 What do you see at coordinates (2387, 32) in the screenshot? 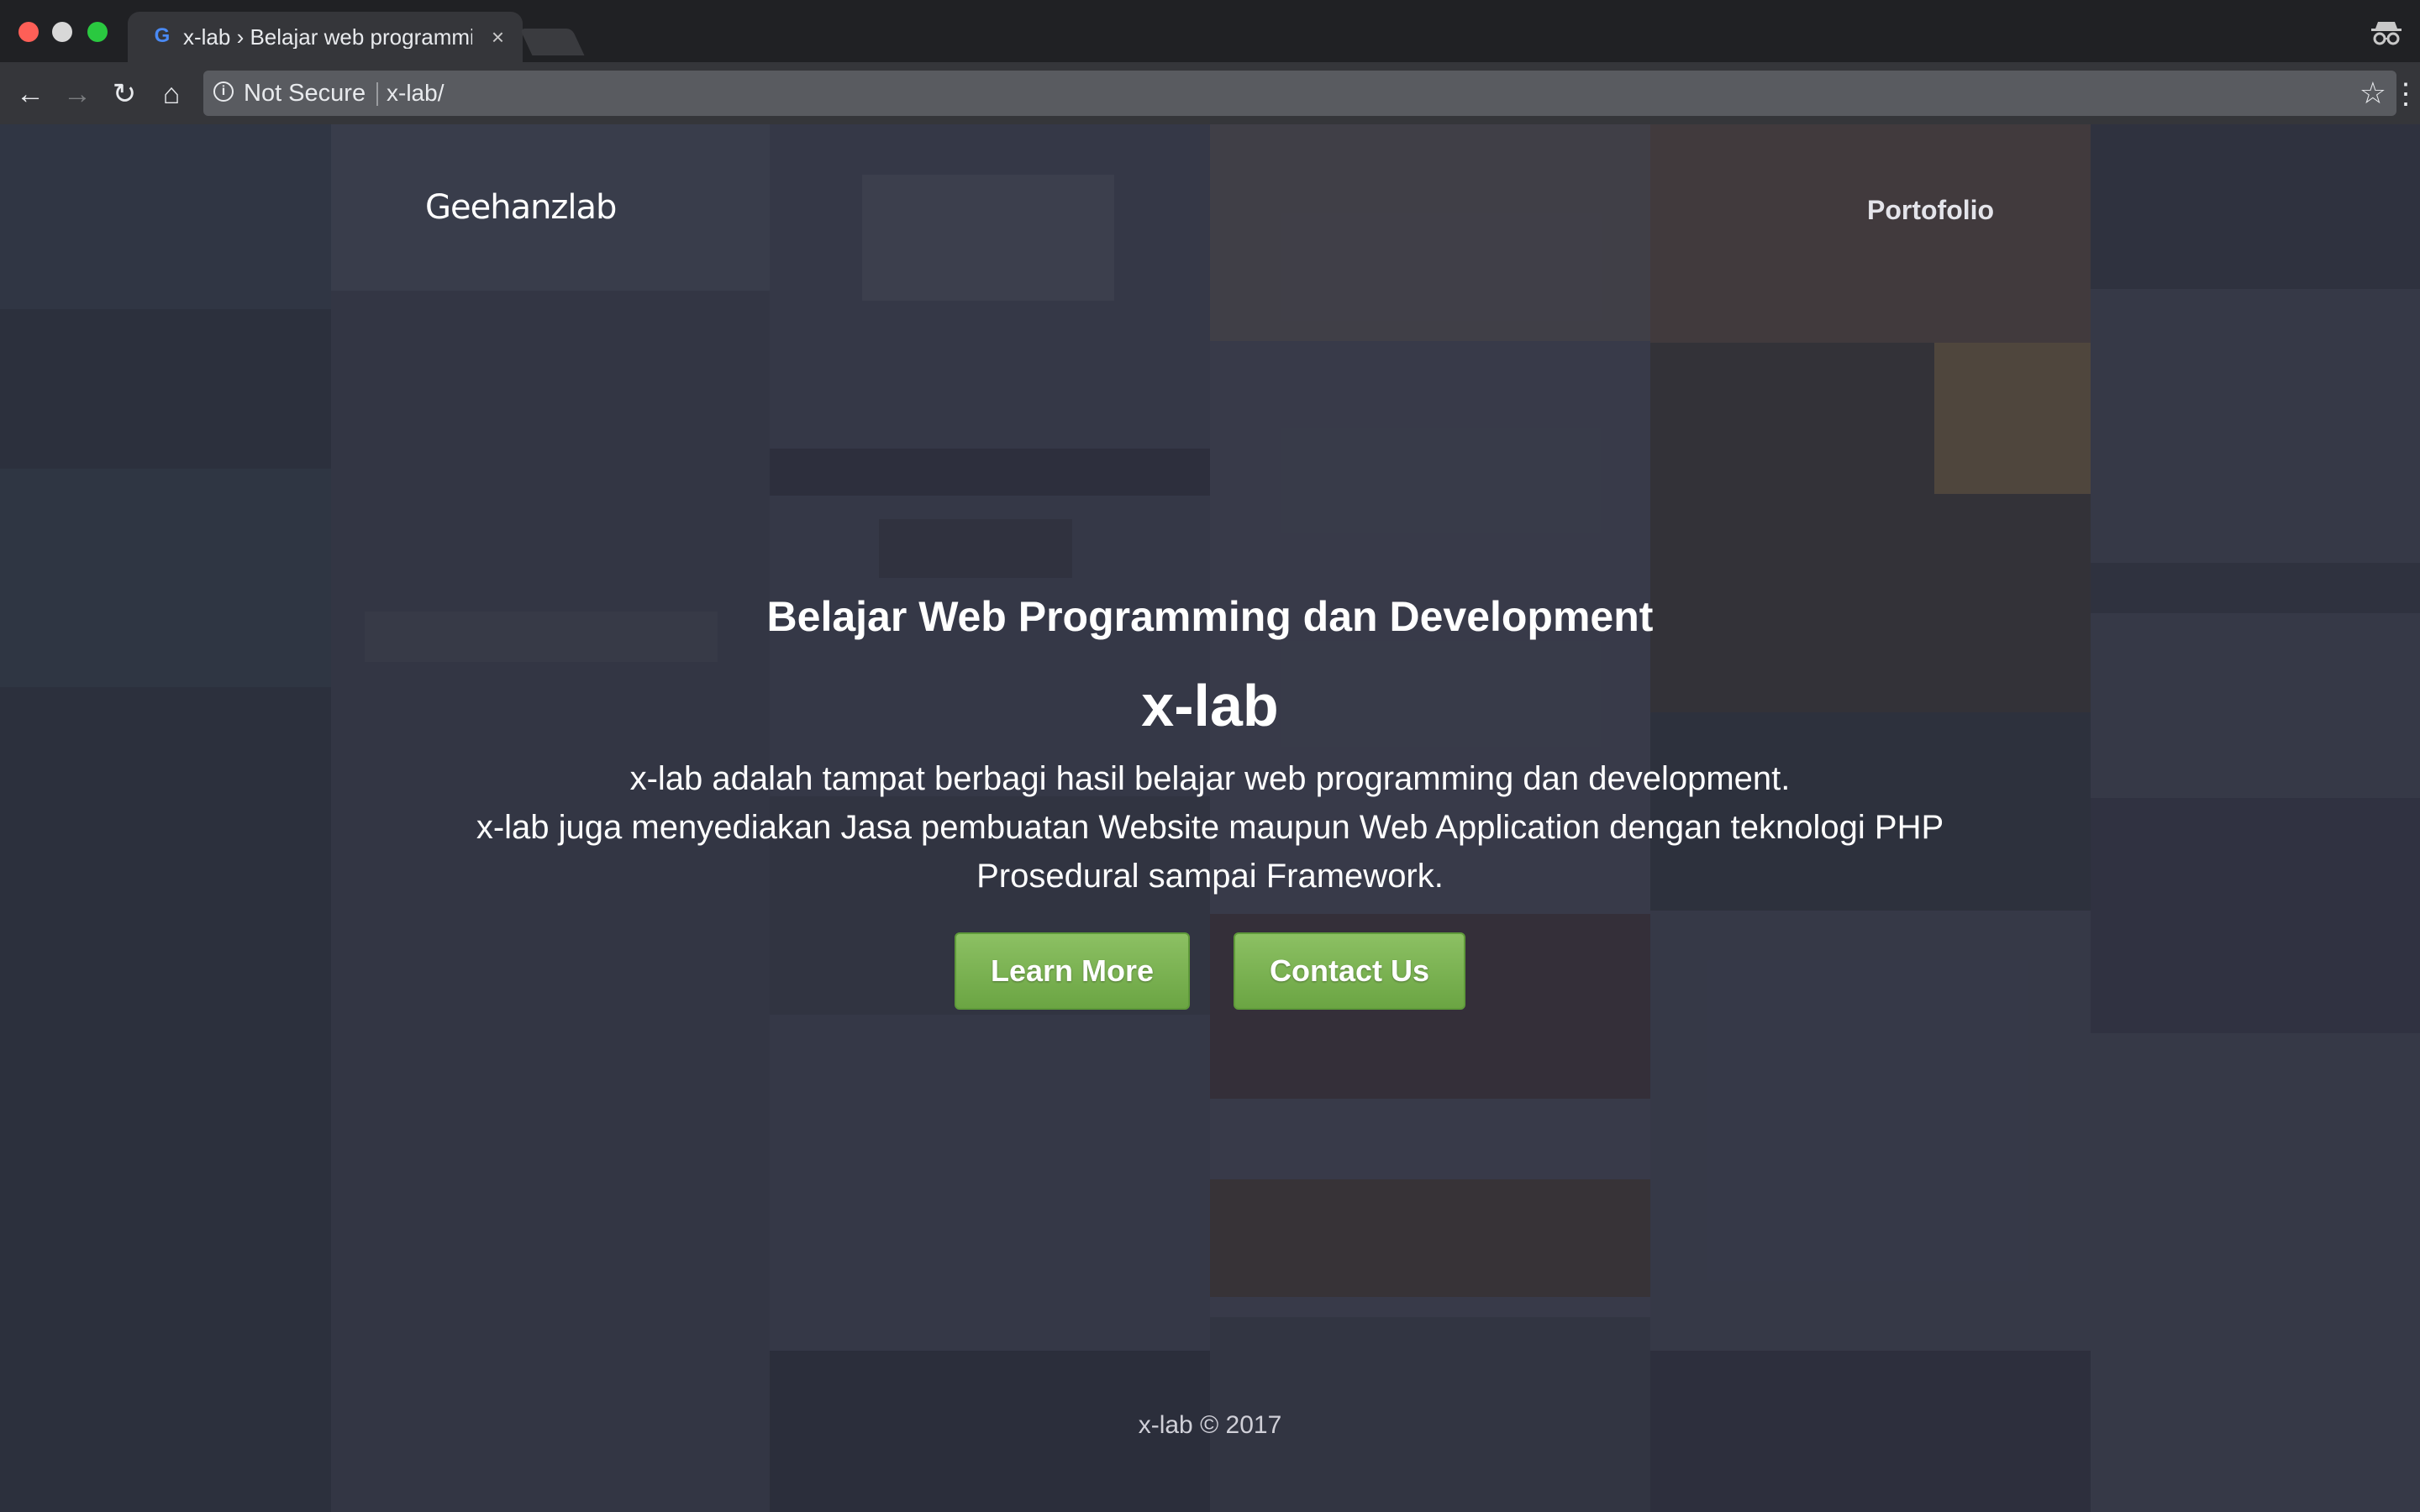
I see `incognito-icon` at bounding box center [2387, 32].